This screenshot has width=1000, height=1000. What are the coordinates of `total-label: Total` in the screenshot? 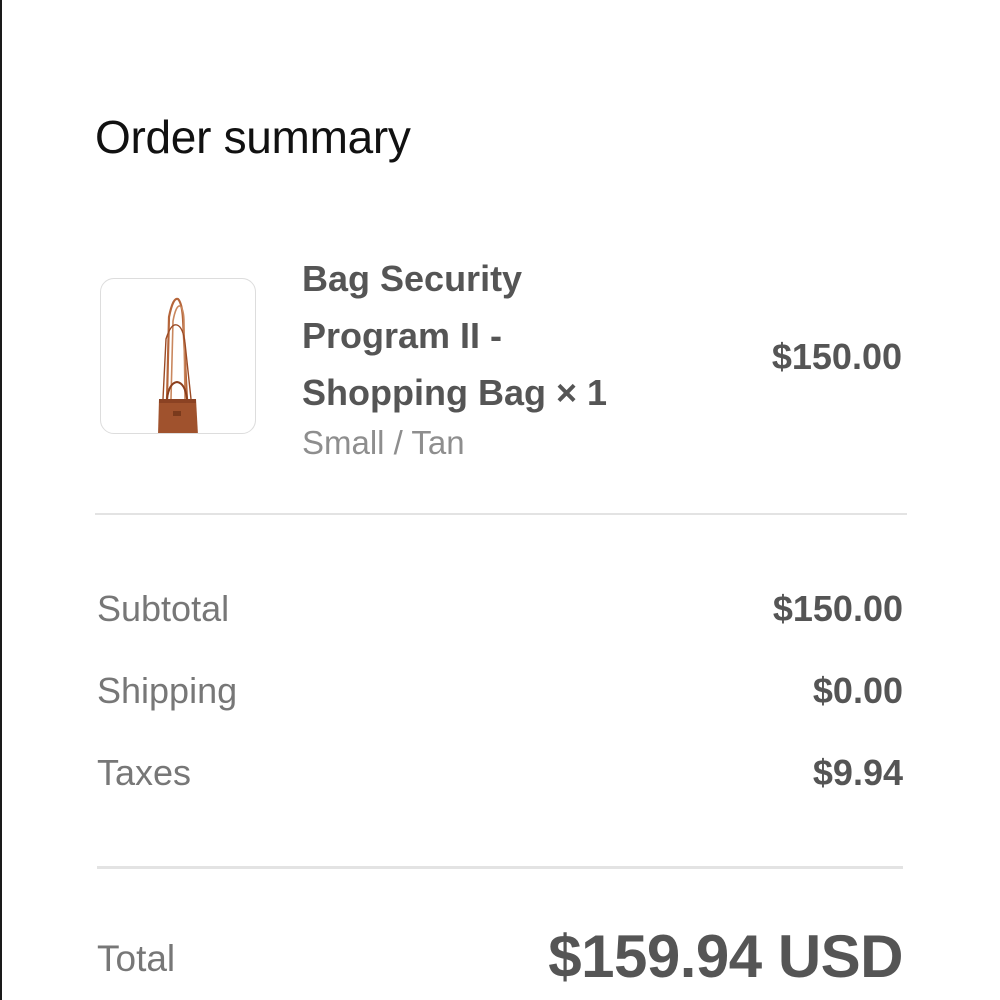 It's located at (136, 958).